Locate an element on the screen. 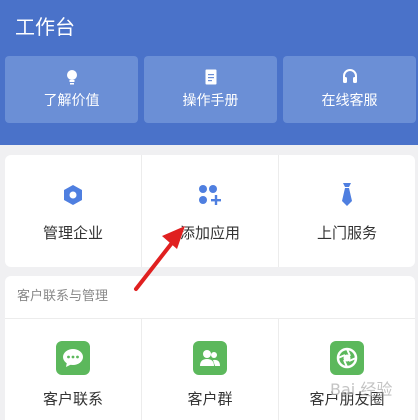 The height and width of the screenshot is (420, 418). camera-aperture-icon is located at coordinates (347, 358).